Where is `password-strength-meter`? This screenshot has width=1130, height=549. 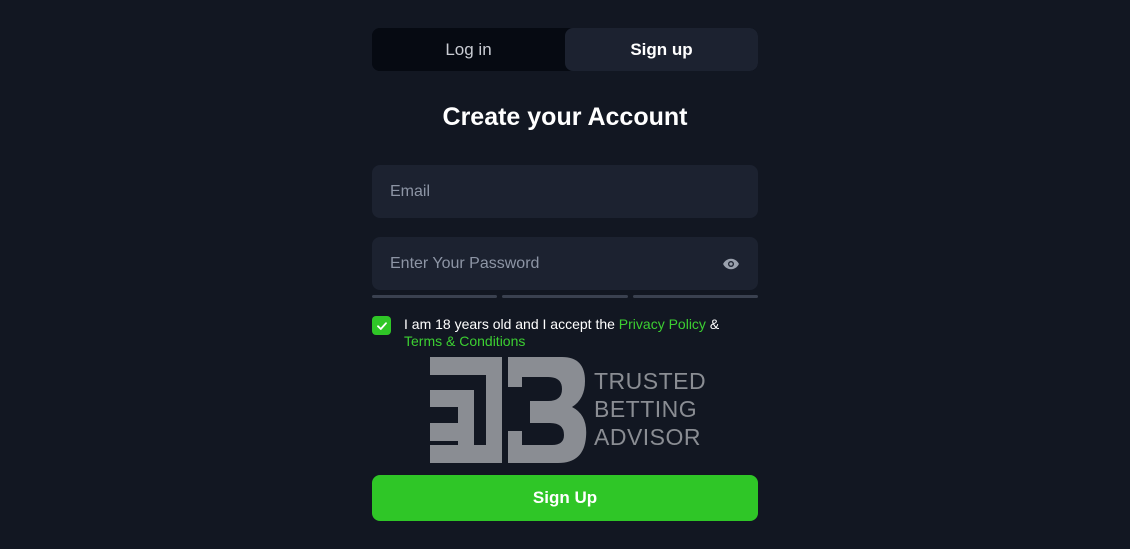
password-strength-meter is located at coordinates (565, 296).